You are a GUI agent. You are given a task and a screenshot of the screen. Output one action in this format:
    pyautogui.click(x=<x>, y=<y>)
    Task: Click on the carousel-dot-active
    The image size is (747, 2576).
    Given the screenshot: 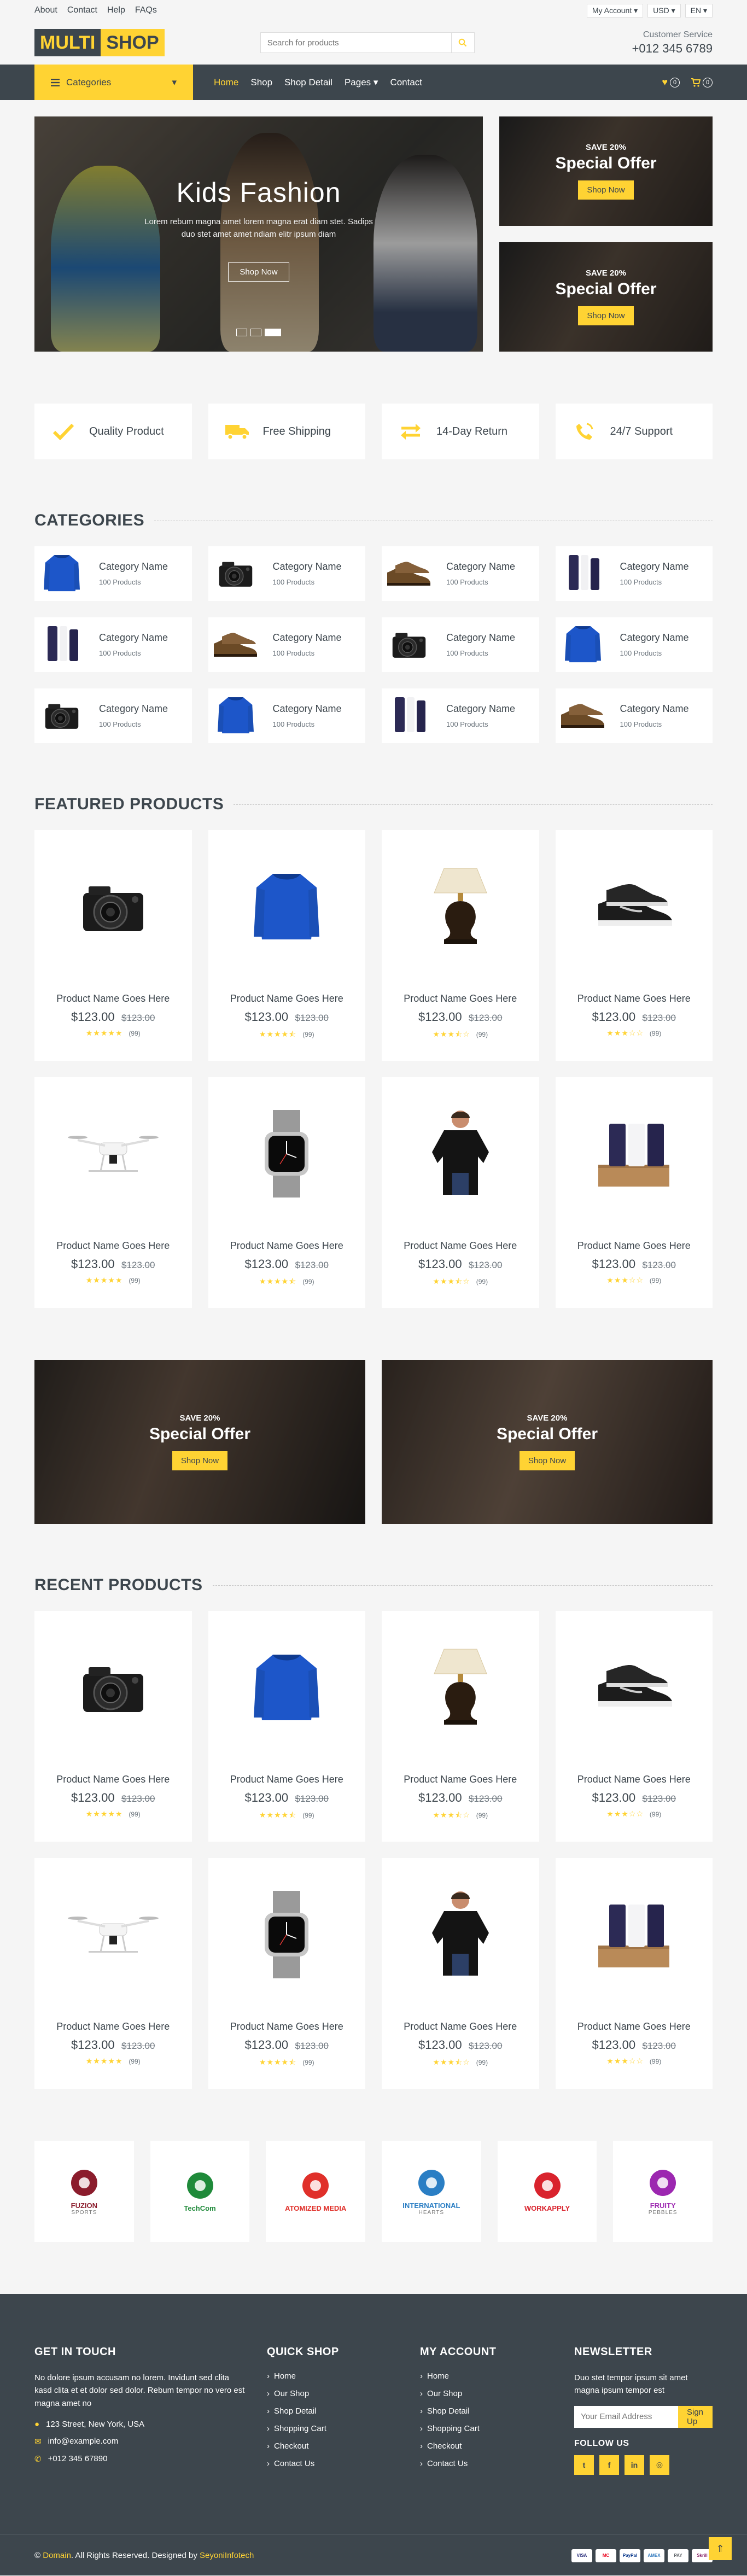 What is the action you would take?
    pyautogui.click(x=273, y=332)
    